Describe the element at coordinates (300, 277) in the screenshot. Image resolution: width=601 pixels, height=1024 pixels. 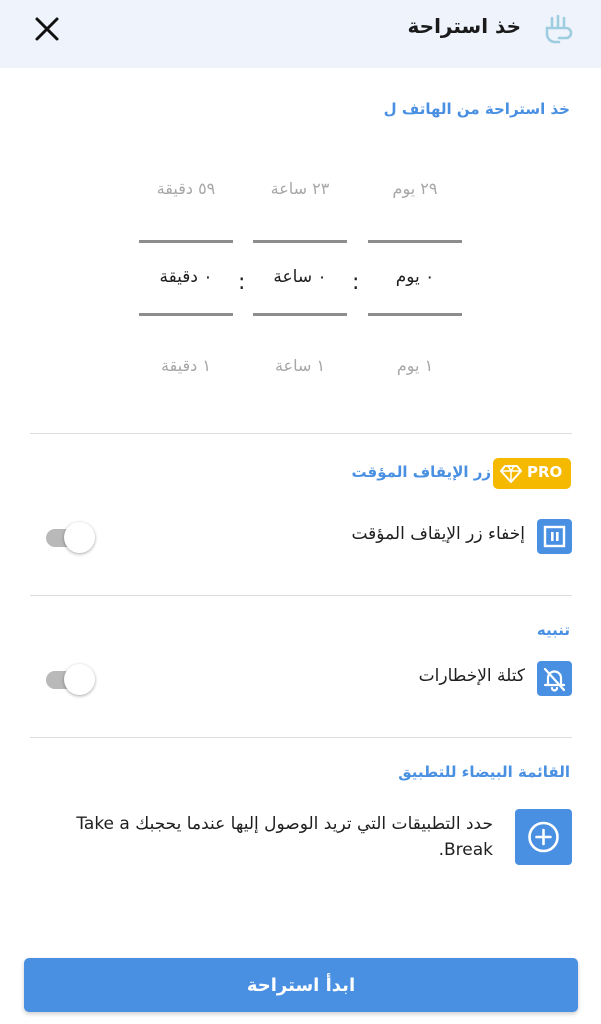
I see `hours-current-value: ٠ ساعة` at that location.